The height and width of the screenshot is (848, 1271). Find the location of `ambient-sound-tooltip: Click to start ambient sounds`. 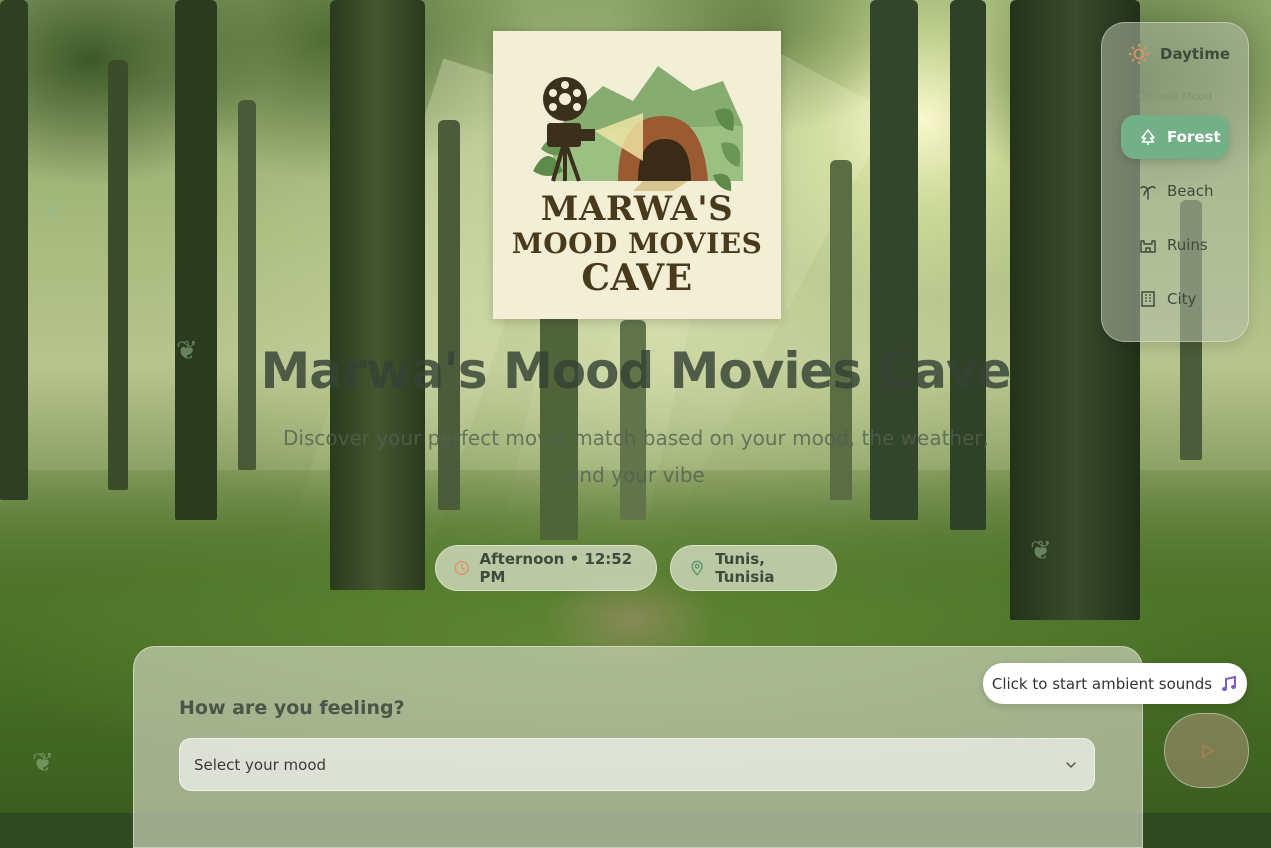

ambient-sound-tooltip: Click to start ambient sounds is located at coordinates (1115, 683).